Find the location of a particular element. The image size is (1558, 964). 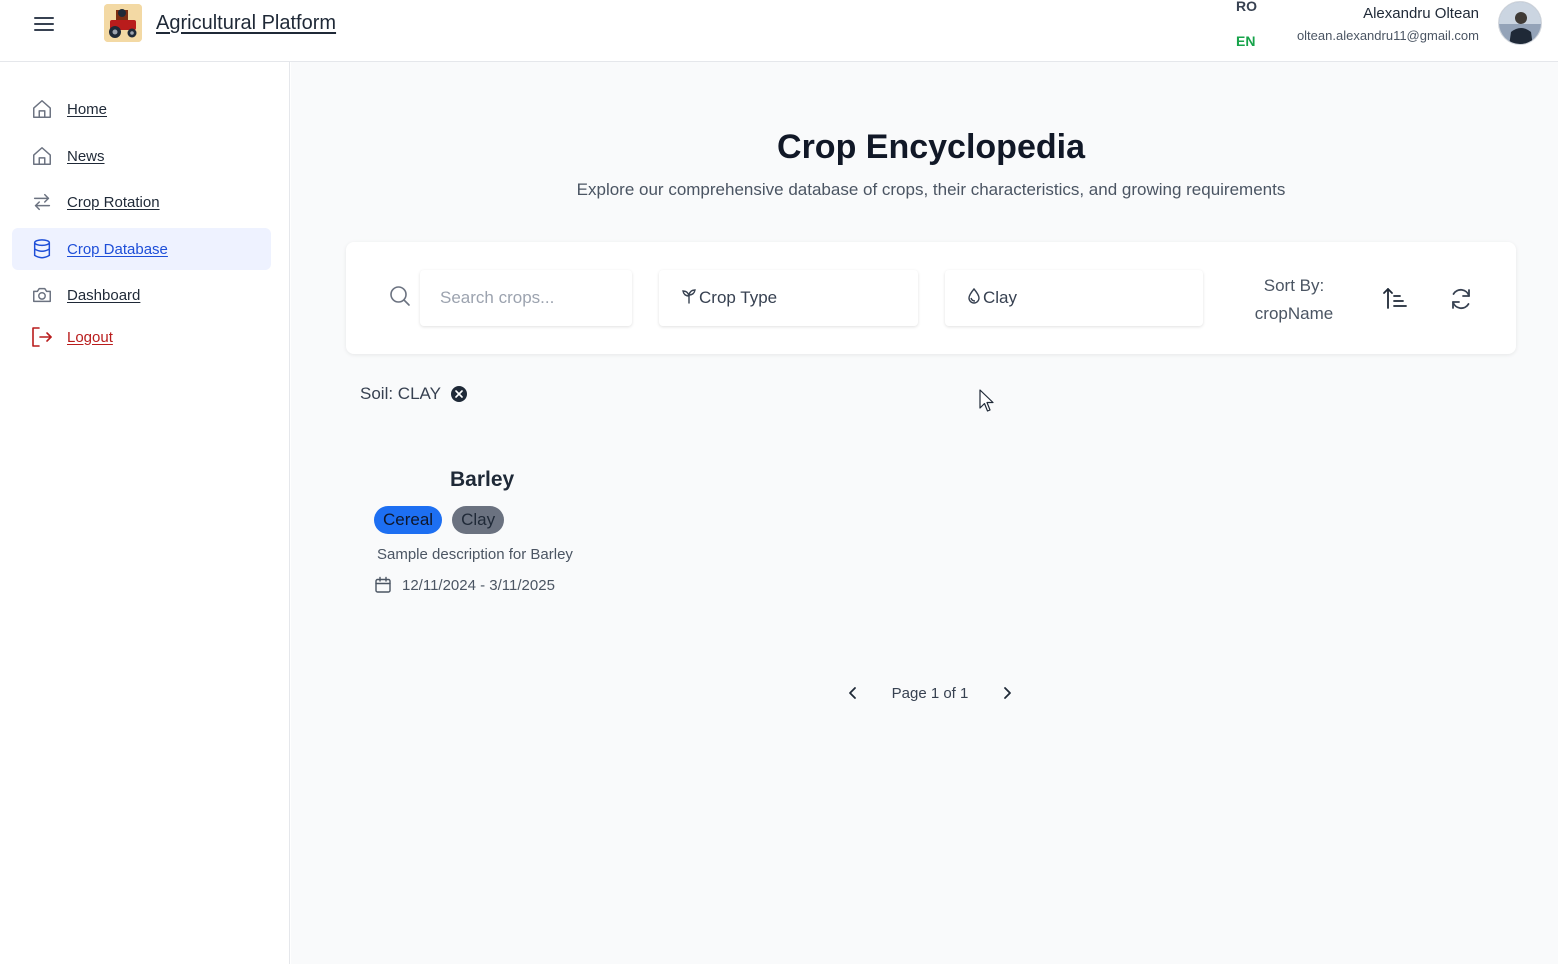

chevron-left-icon is located at coordinates (853, 693).